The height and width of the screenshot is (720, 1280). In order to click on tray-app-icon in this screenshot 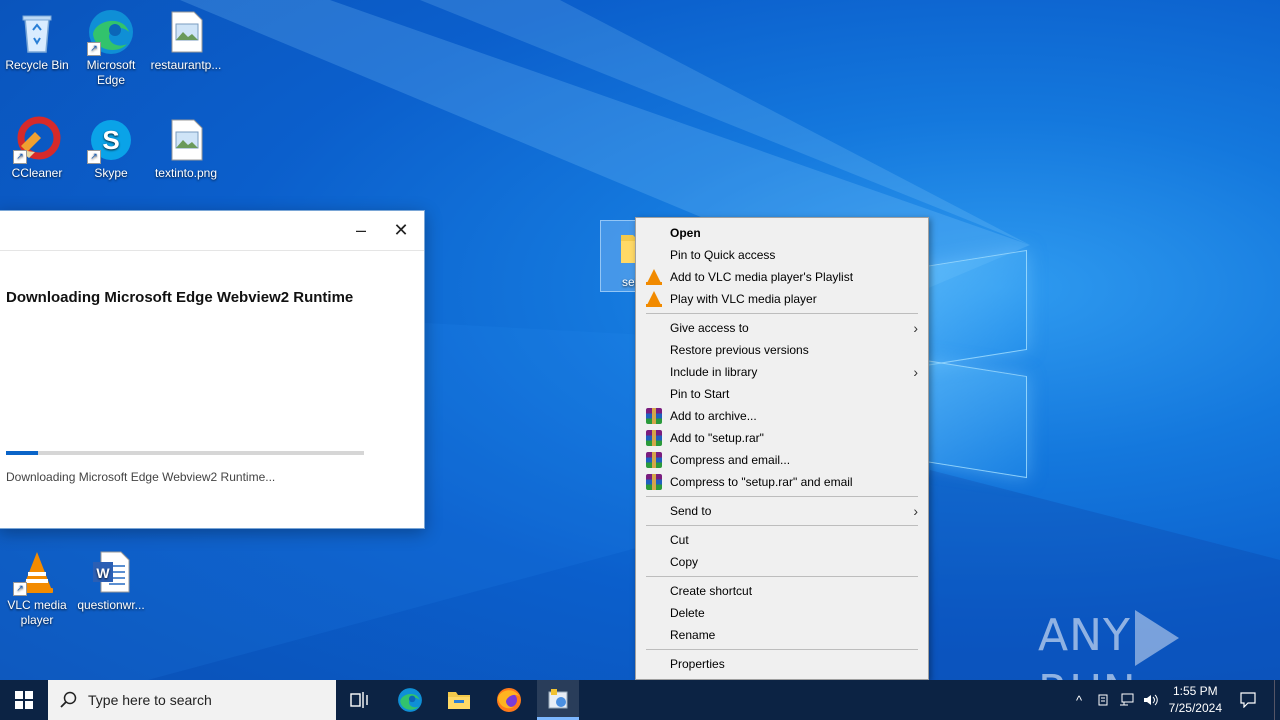, I will do `click(1103, 700)`.